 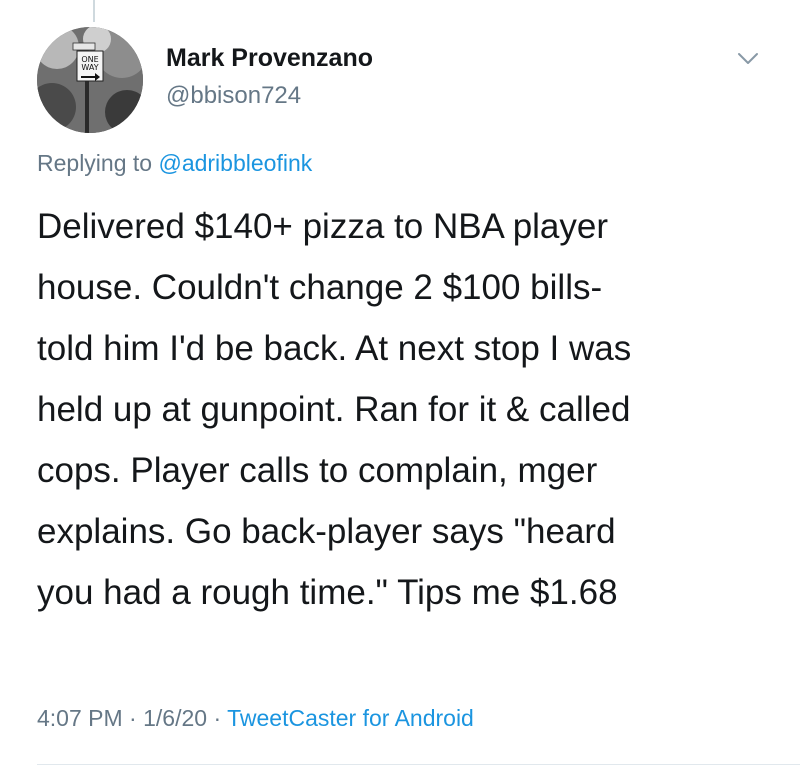 I want to click on tweet-line: house. Couldn't change 2 $100 bills-, so click(x=320, y=287).